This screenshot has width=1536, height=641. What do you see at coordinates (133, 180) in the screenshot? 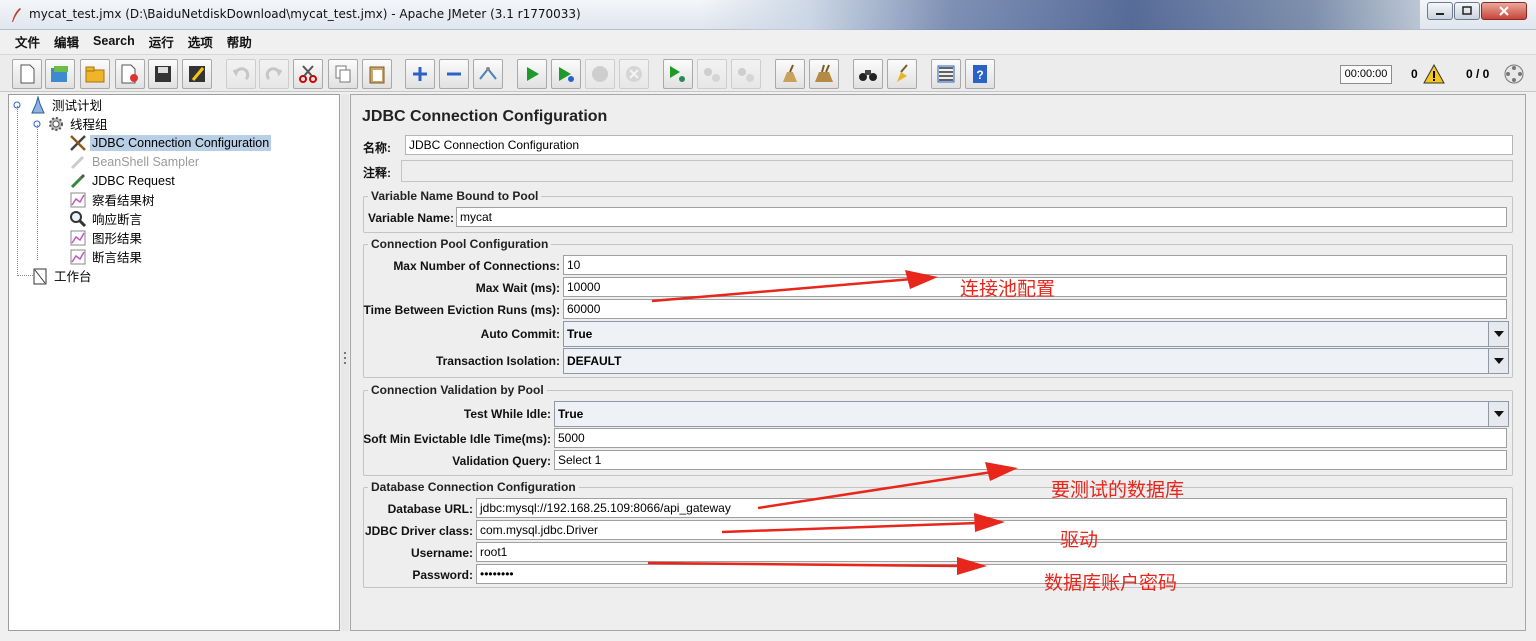
I see `tree-node-label: JDBC Request` at bounding box center [133, 180].